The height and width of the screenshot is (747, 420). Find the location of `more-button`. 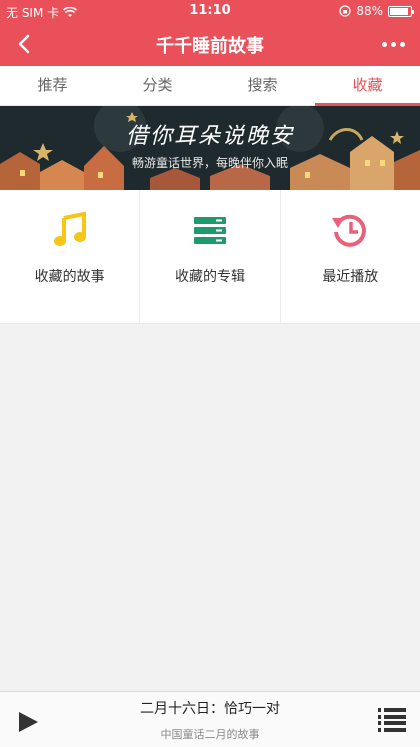

more-button is located at coordinates (393, 44).